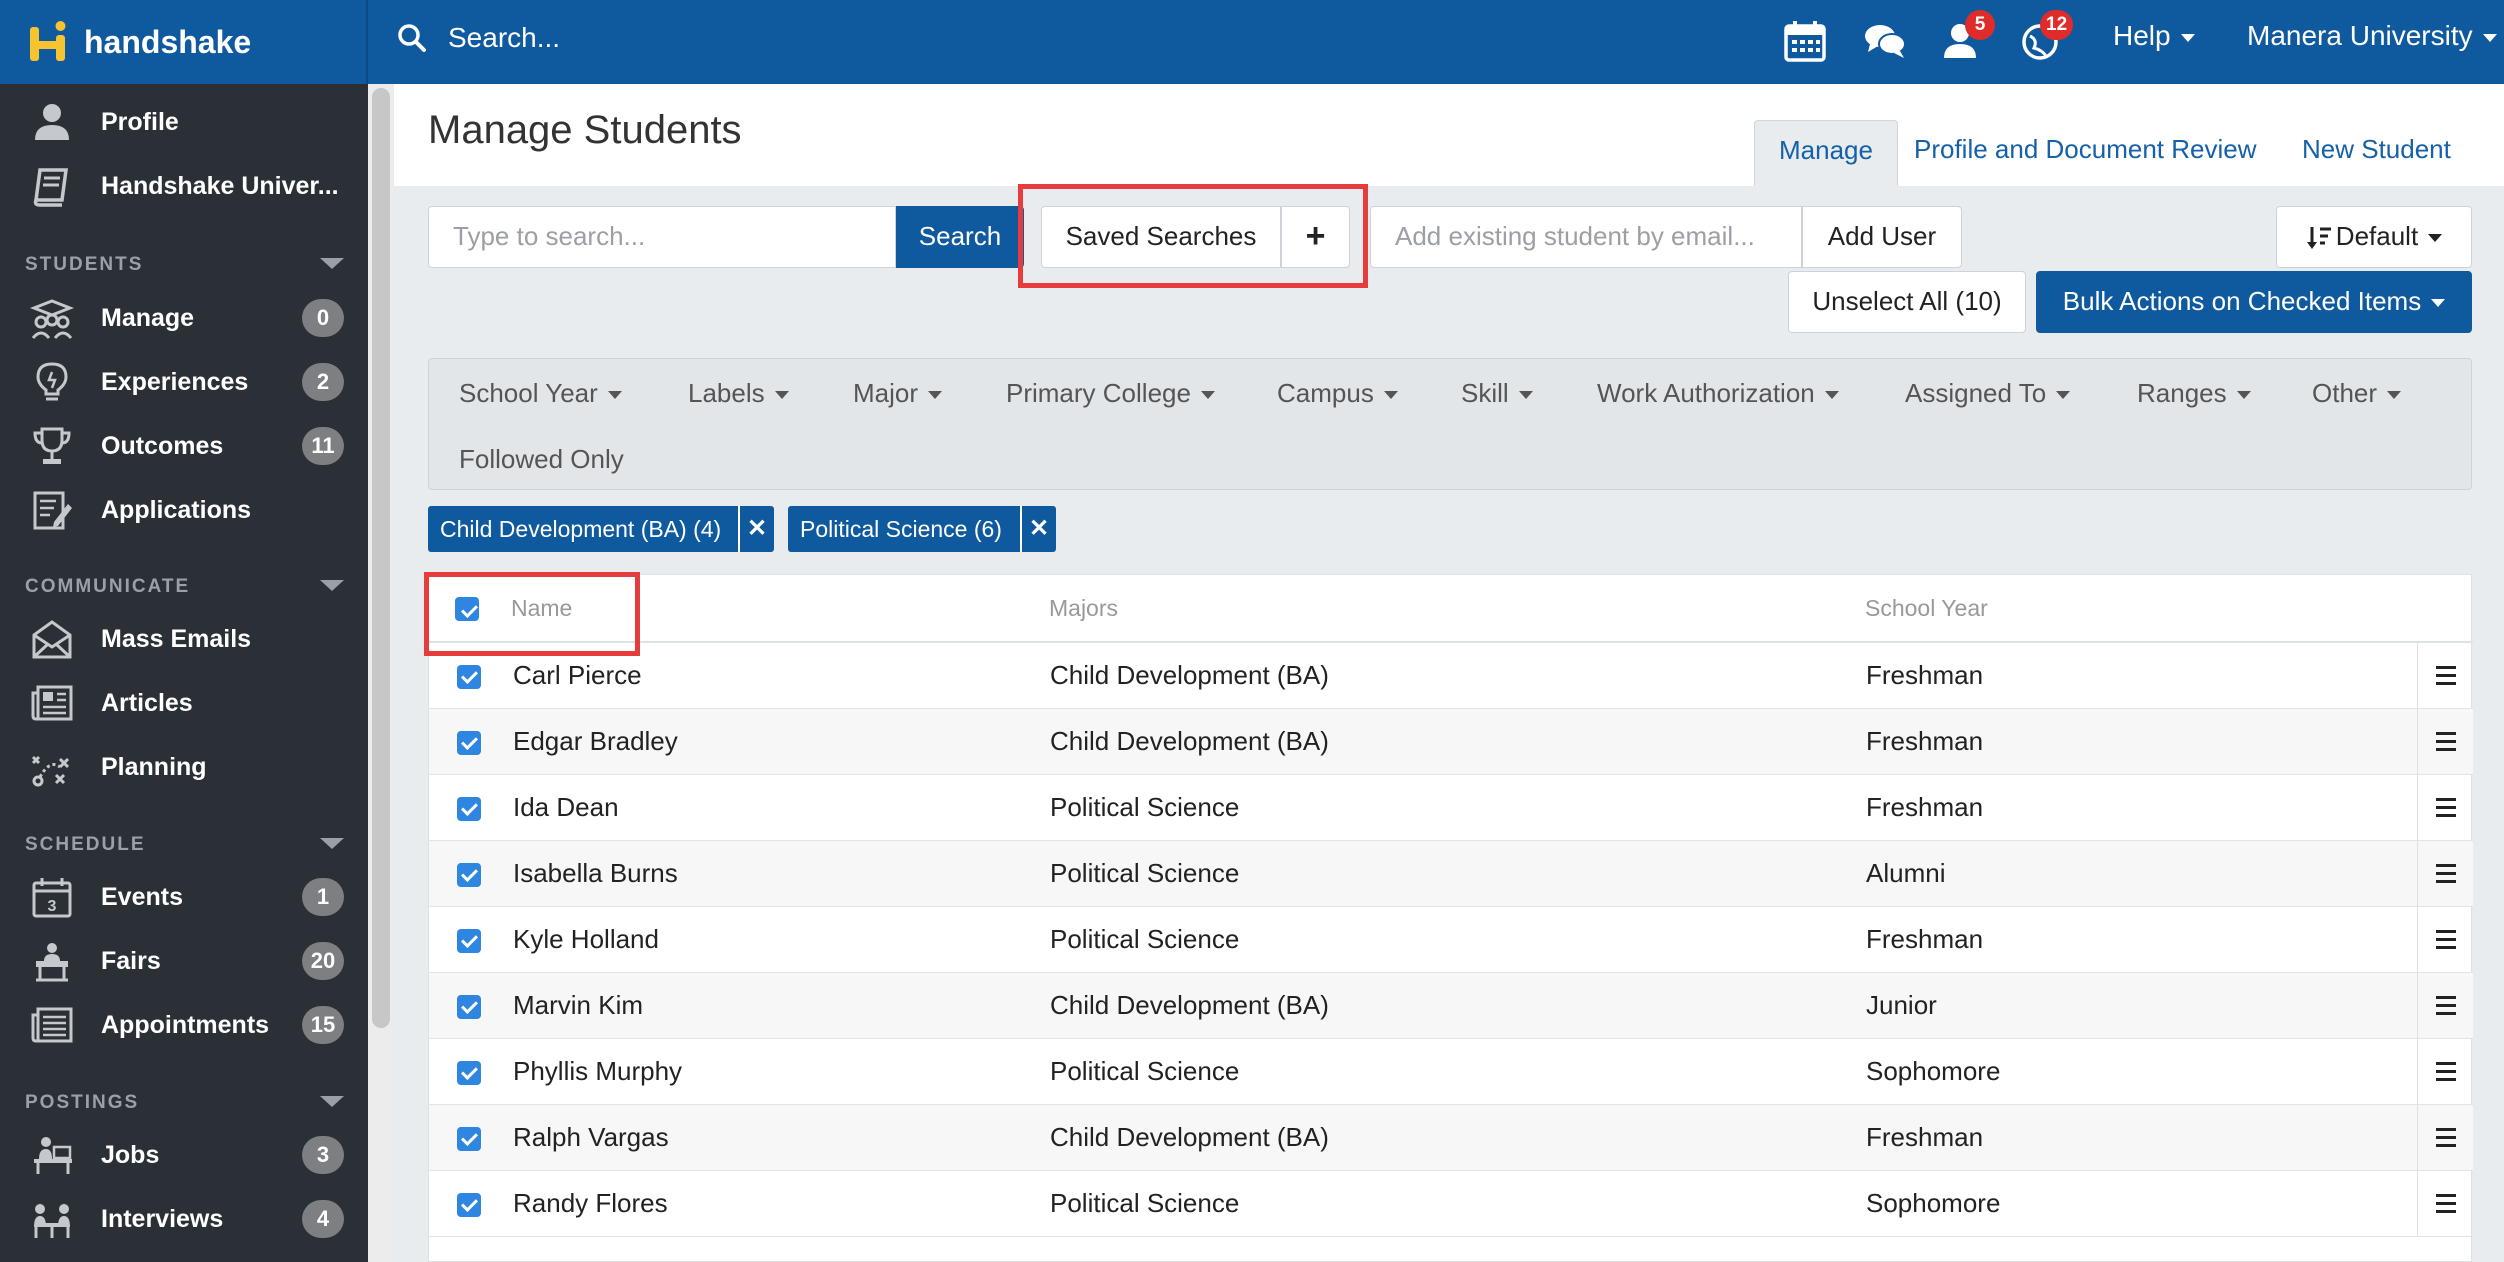 This screenshot has width=2504, height=1262. I want to click on filter-primary-college: Primary College, so click(1110, 393).